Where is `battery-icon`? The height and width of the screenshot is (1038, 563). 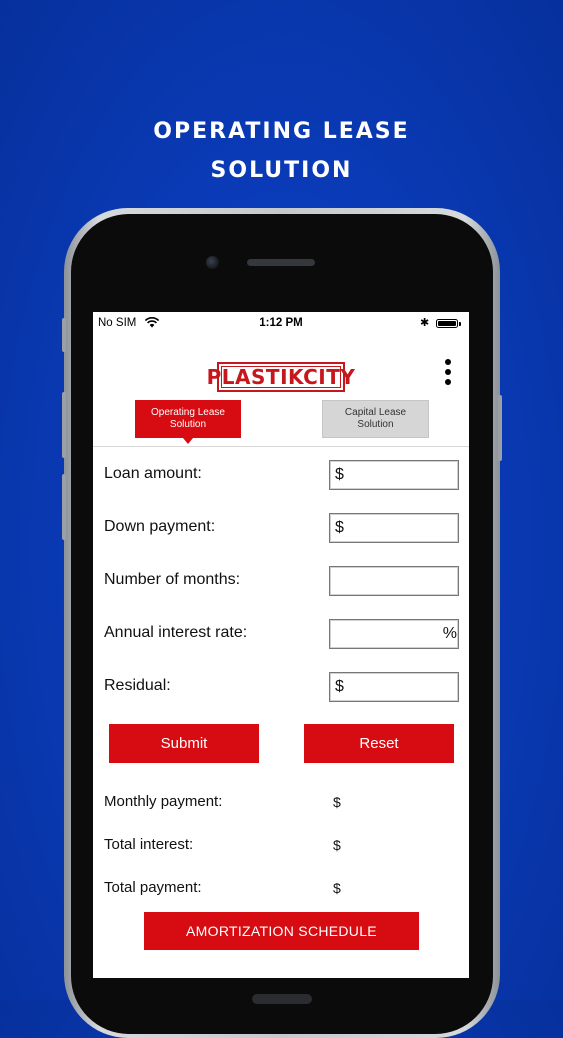
battery-icon is located at coordinates (448, 323).